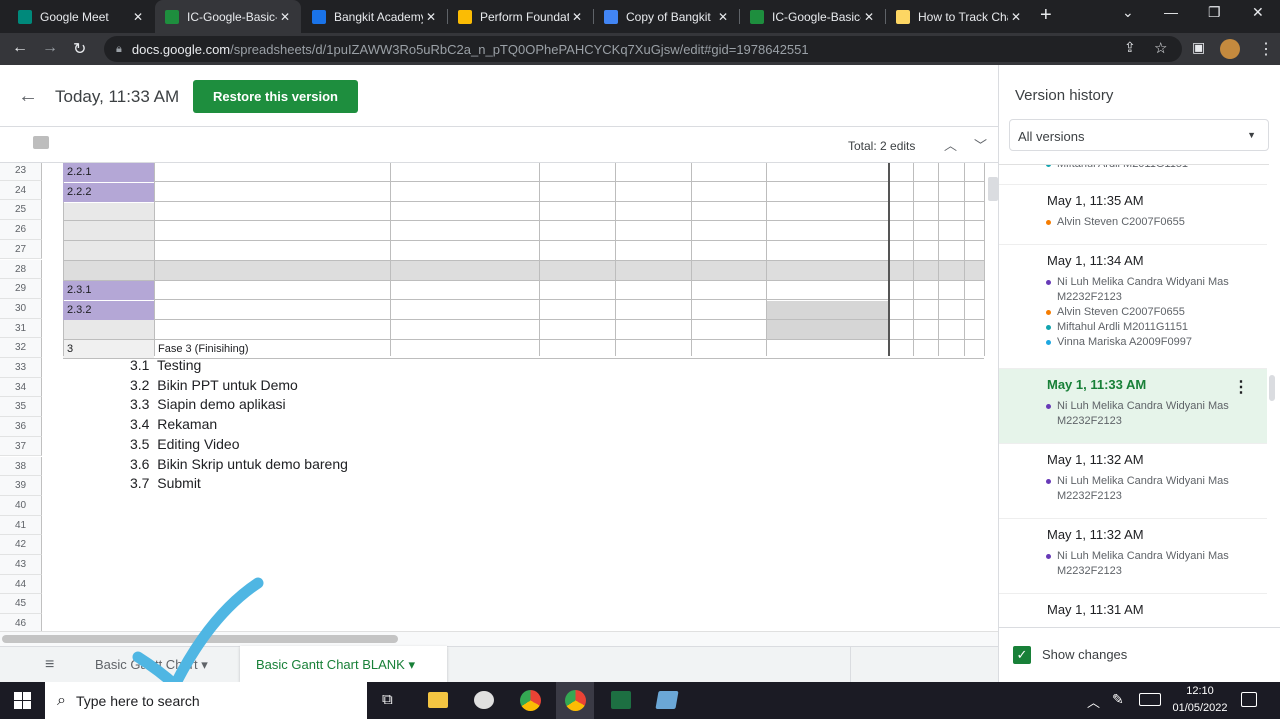 The height and width of the screenshot is (719, 1280). What do you see at coordinates (28, 96) in the screenshot?
I see `back-arrow-icon: ←` at bounding box center [28, 96].